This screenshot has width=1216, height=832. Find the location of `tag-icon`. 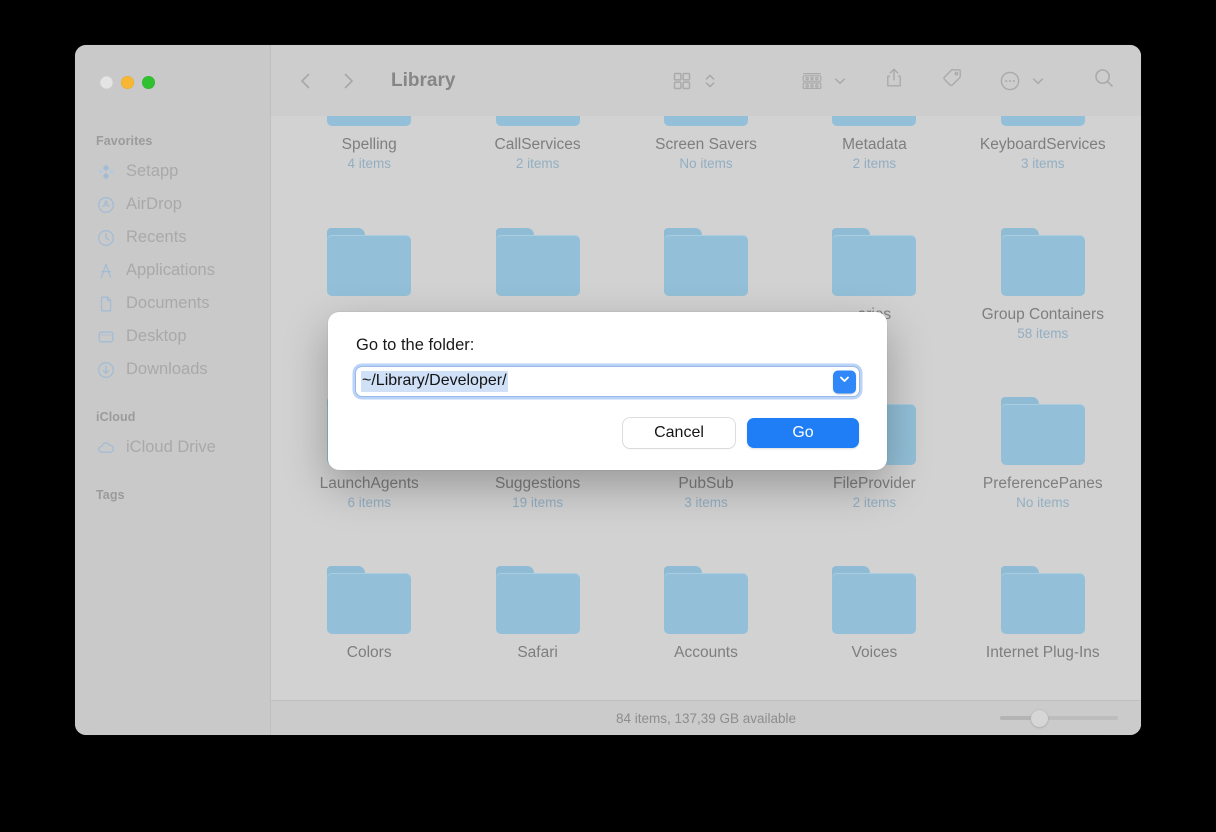

tag-icon is located at coordinates (952, 80).